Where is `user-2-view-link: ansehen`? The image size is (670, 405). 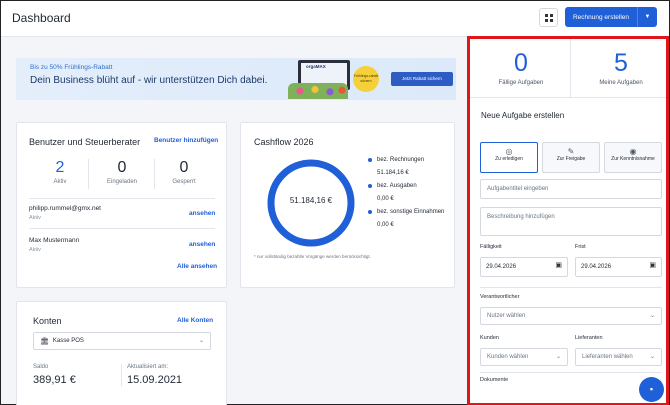 user-2-view-link: ansehen is located at coordinates (202, 244).